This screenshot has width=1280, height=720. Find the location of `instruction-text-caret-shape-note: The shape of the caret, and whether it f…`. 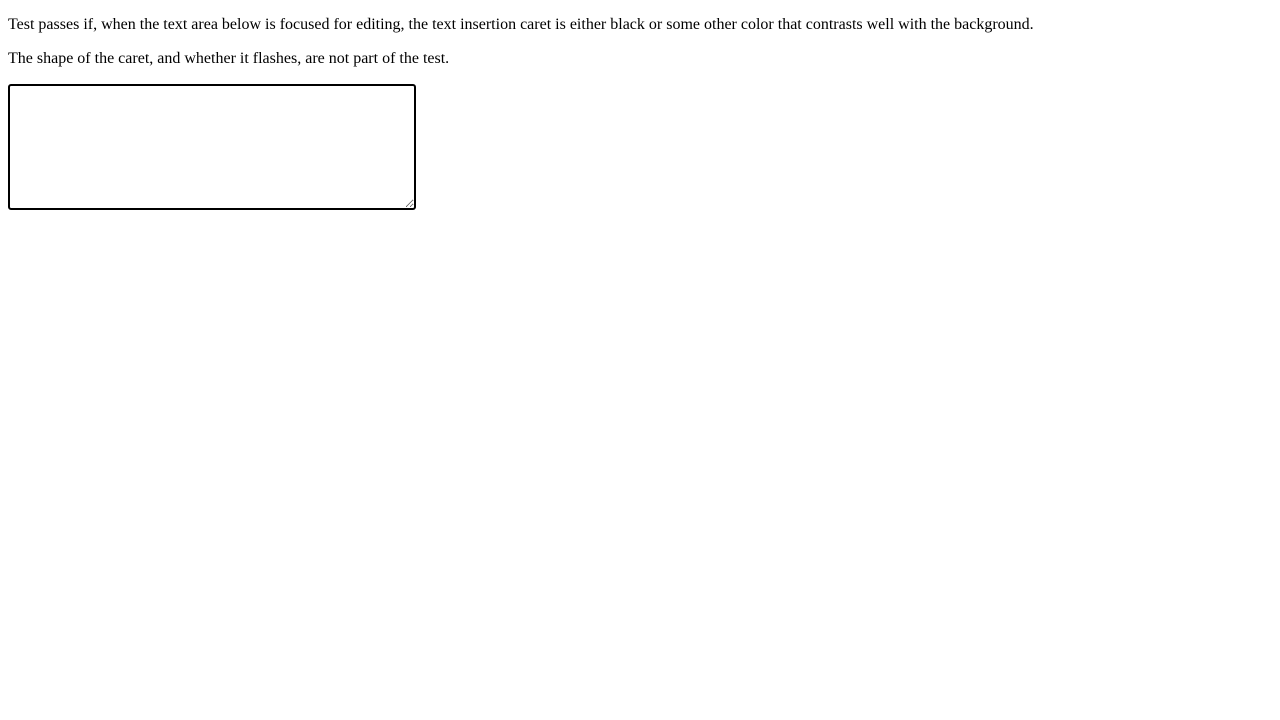

instruction-text-caret-shape-note: The shape of the caret, and whether it f… is located at coordinates (229, 58).